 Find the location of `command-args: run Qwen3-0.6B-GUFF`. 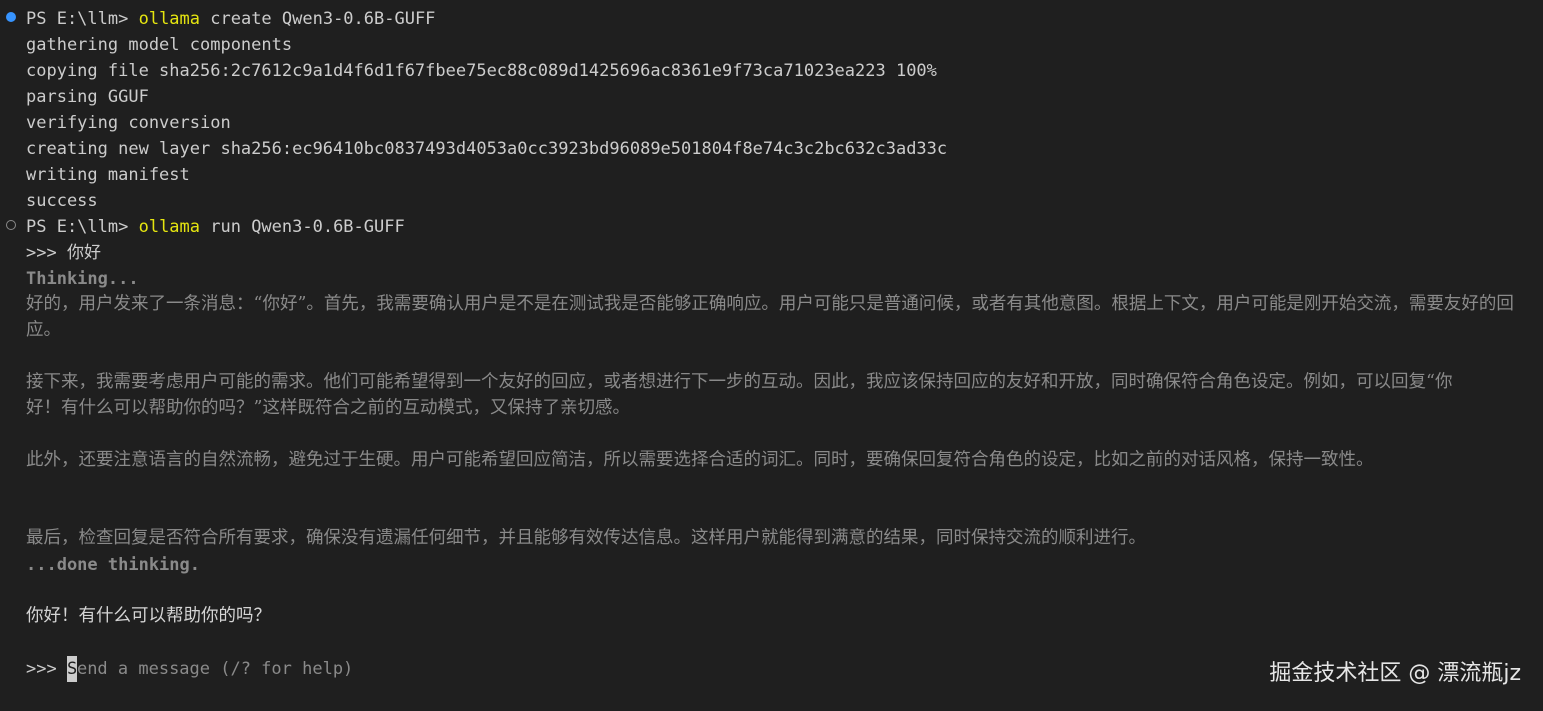

command-args: run Qwen3-0.6B-GUFF is located at coordinates (302, 227).